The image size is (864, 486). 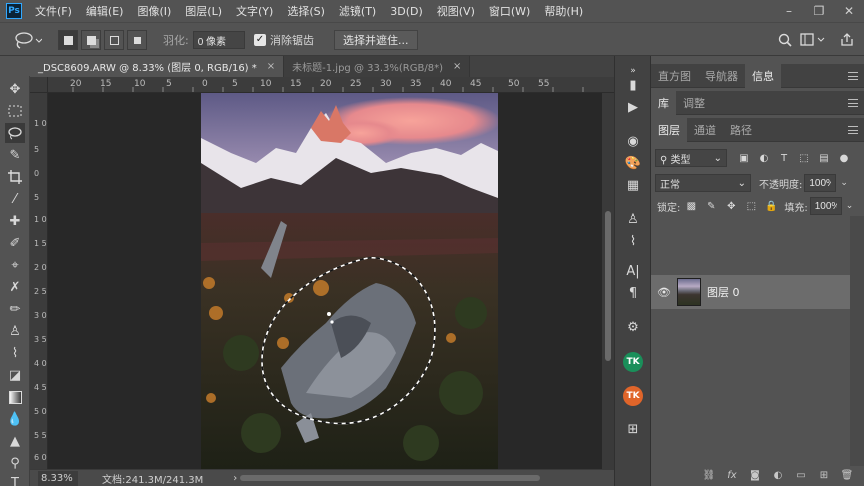 What do you see at coordinates (694, 103) in the screenshot?
I see `tab-adjustments: 调整` at bounding box center [694, 103].